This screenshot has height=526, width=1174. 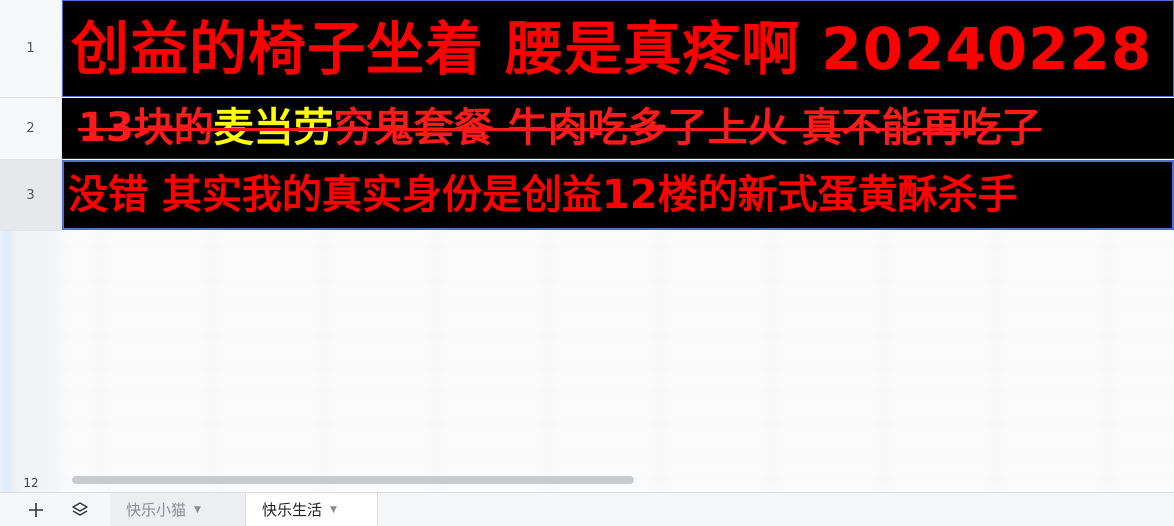 I want to click on row-number: 2, so click(x=30, y=128).